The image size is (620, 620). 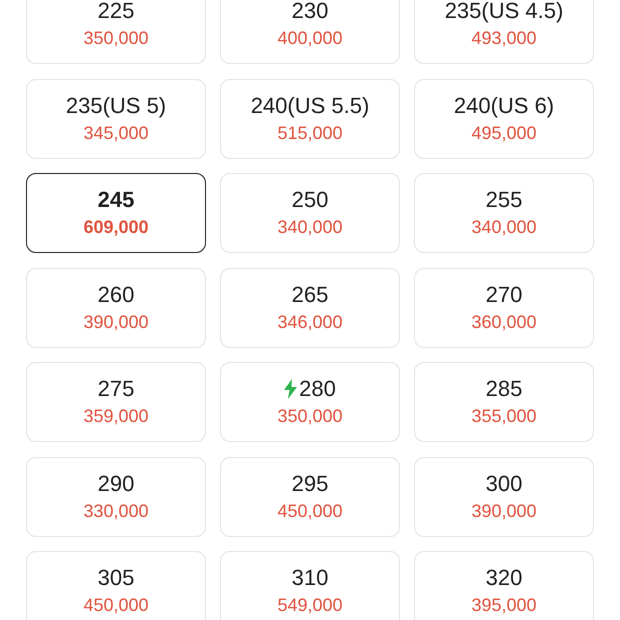 What do you see at coordinates (504, 605) in the screenshot?
I see `price-label: 395,000` at bounding box center [504, 605].